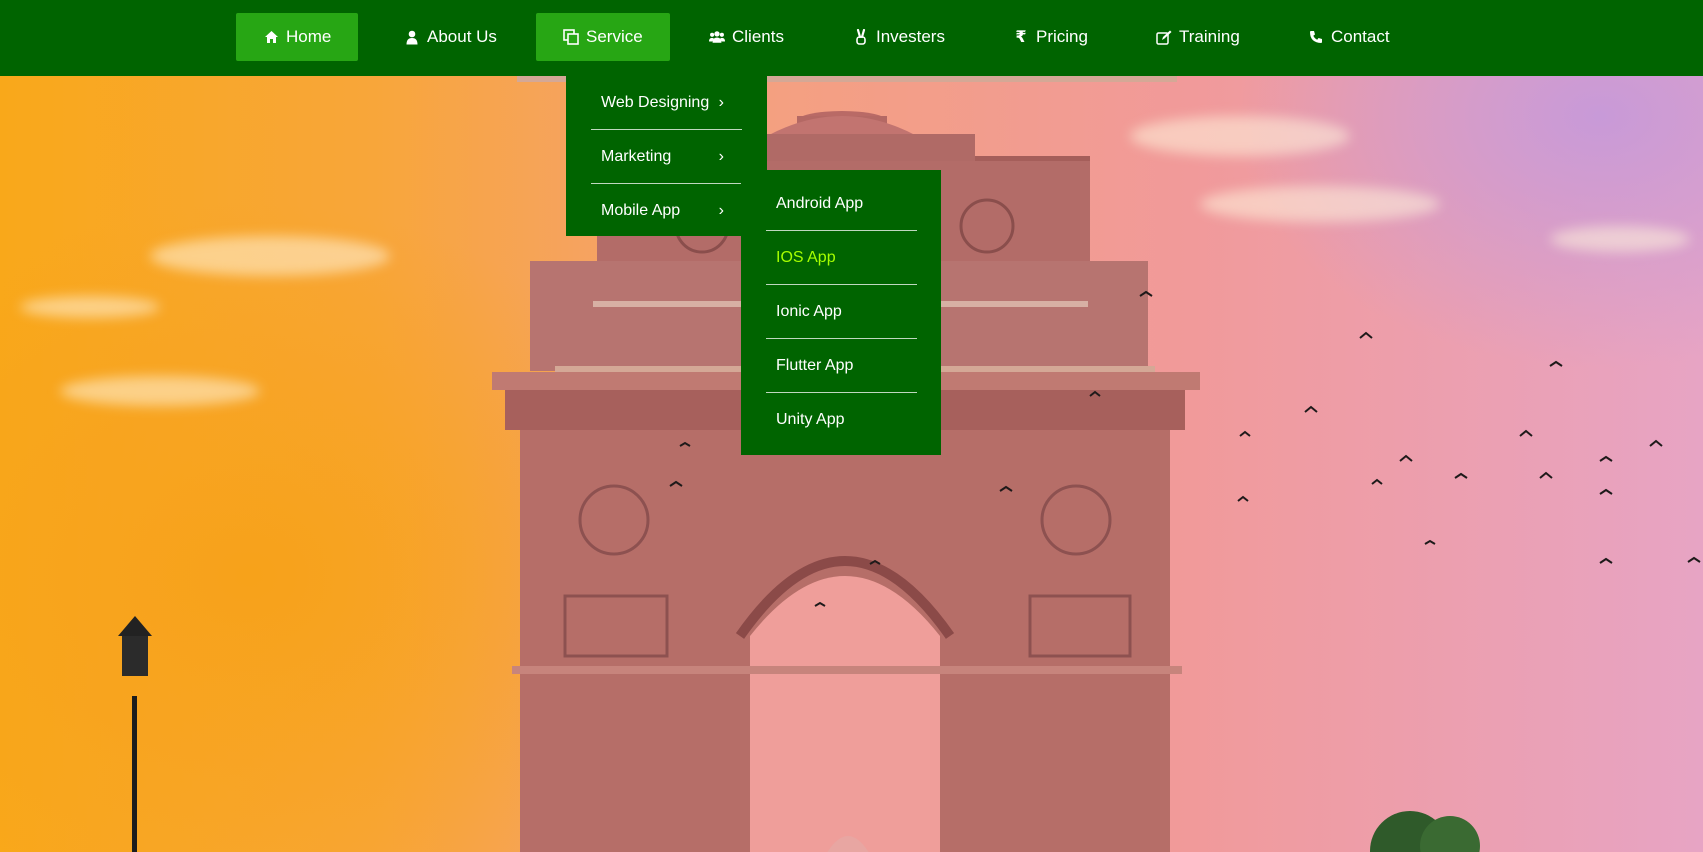  Describe the element at coordinates (861, 37) in the screenshot. I see `hand-peace-icon` at that location.